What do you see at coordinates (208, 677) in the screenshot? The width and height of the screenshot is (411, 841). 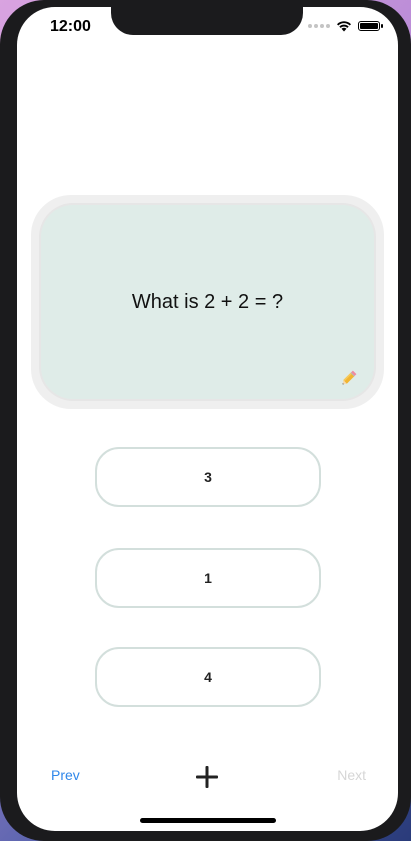 I see `answer-option-3: 4` at bounding box center [208, 677].